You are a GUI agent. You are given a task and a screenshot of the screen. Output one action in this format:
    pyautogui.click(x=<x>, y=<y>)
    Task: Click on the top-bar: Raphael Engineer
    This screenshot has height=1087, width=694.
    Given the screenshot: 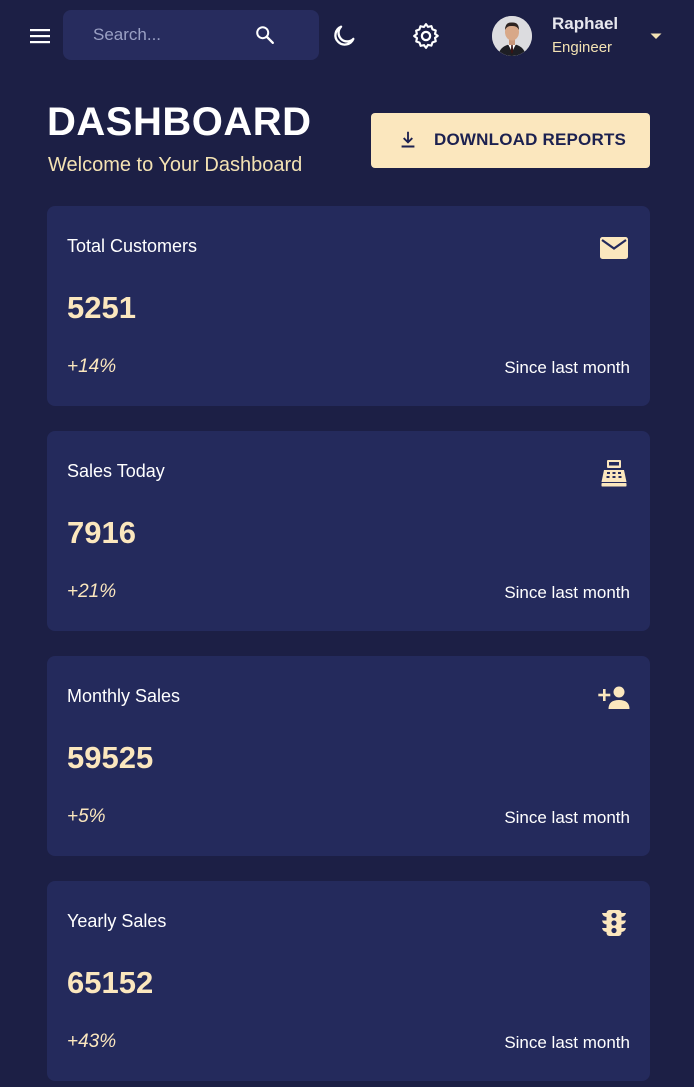 What is the action you would take?
    pyautogui.click(x=347, y=36)
    